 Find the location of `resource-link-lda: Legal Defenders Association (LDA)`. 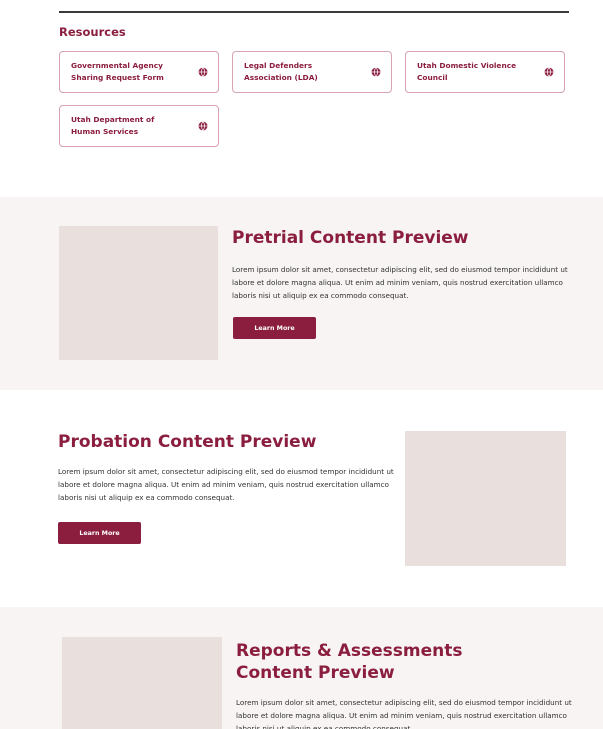

resource-link-lda: Legal Defenders Association (LDA) is located at coordinates (312, 72).